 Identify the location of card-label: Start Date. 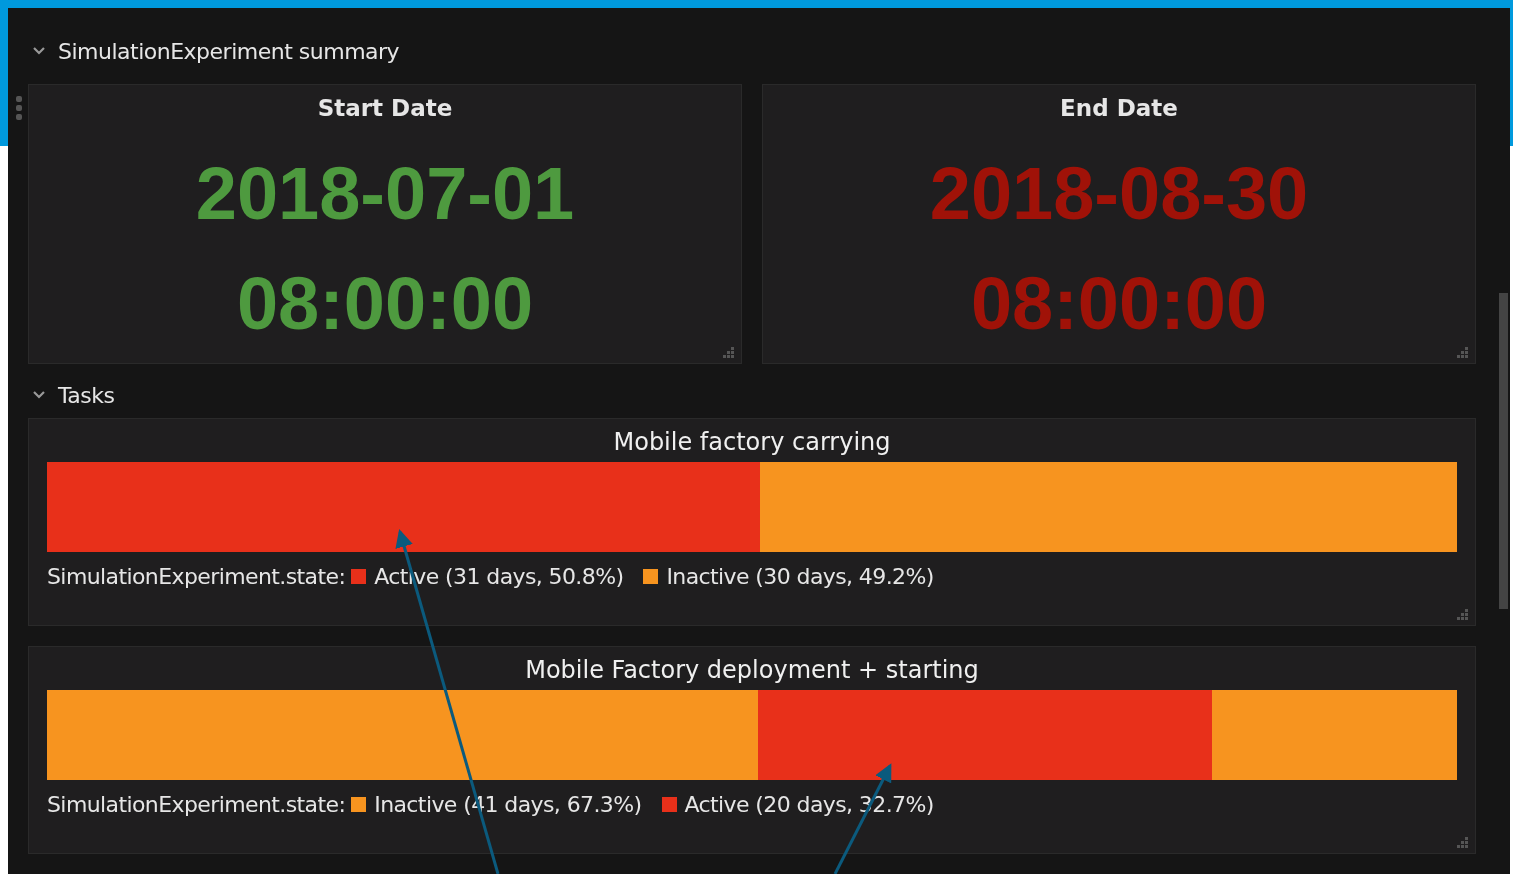
(385, 108).